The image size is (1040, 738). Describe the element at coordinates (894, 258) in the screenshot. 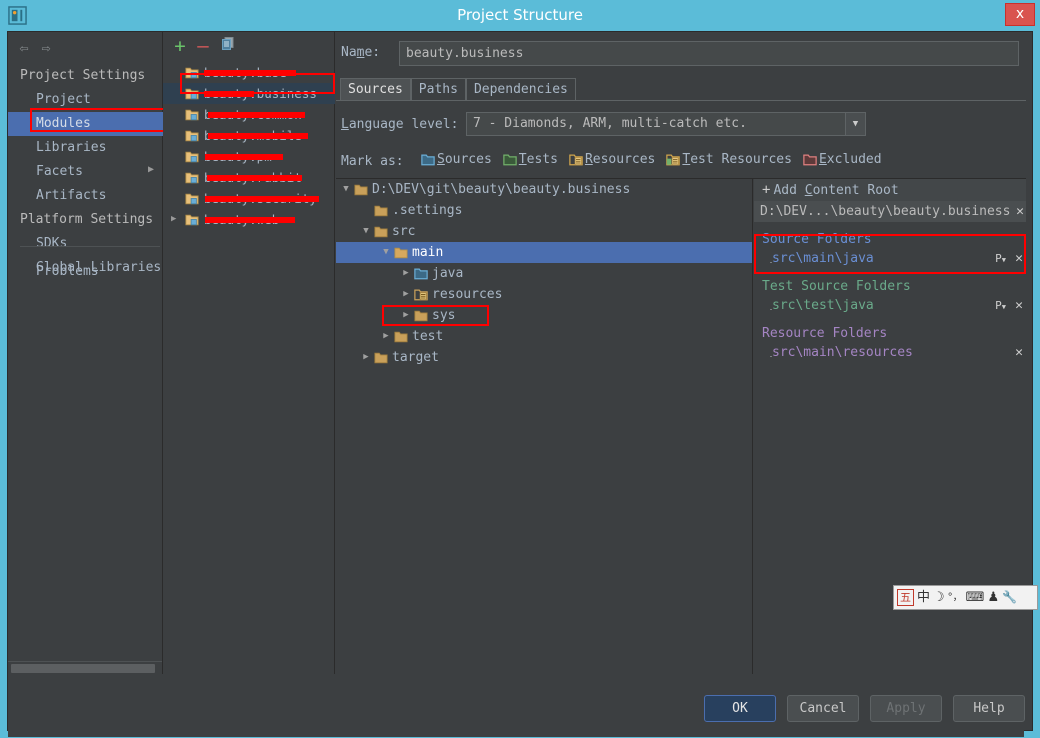

I see `source-folder-row: src\main\java P▼ ✕` at that location.